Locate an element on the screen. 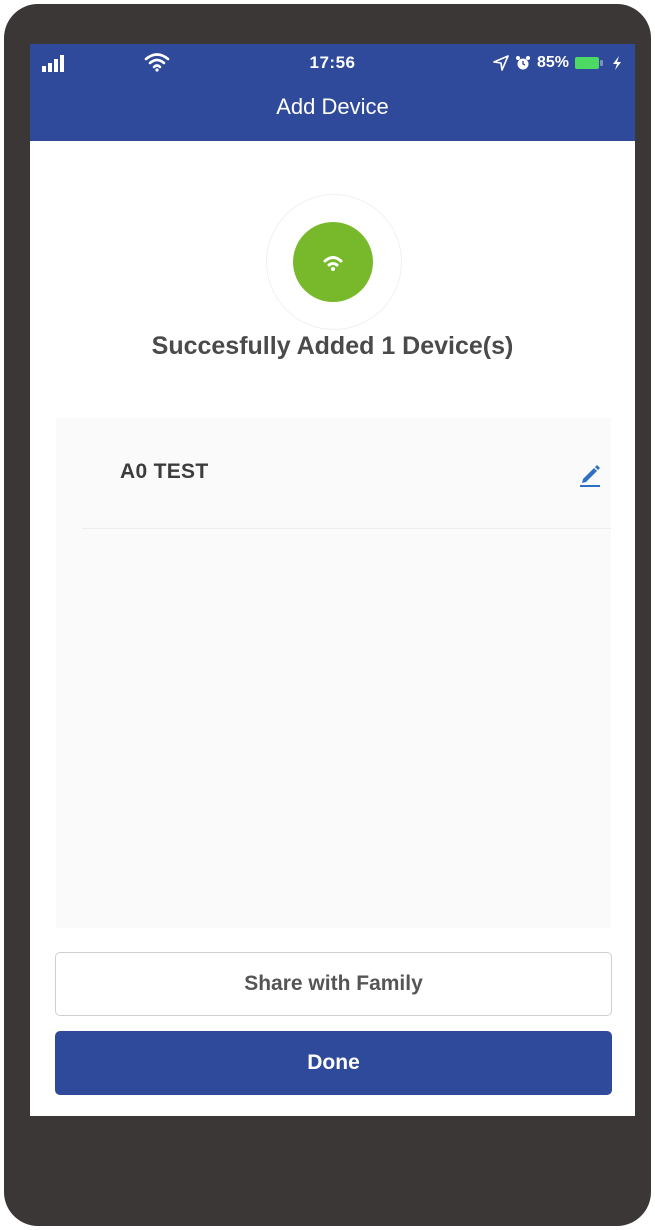  edit-pencil-icon is located at coordinates (590, 474).